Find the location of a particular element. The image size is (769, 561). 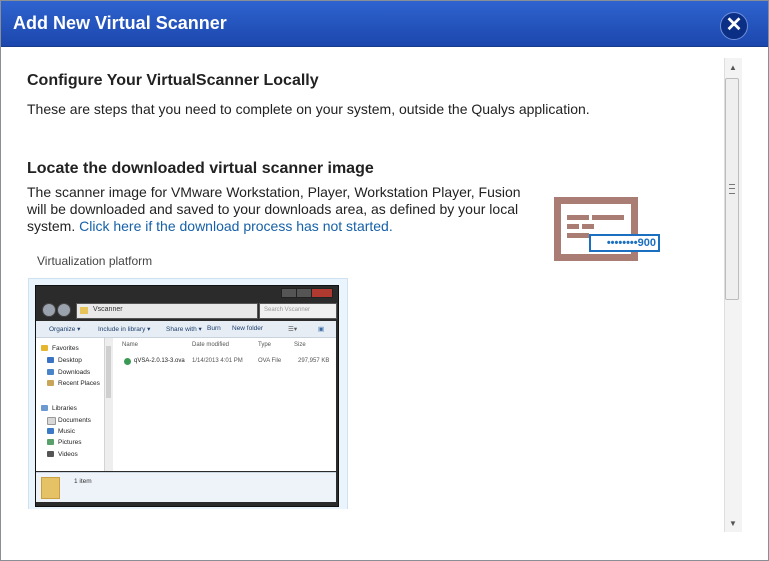

star-icon is located at coordinates (44, 348).